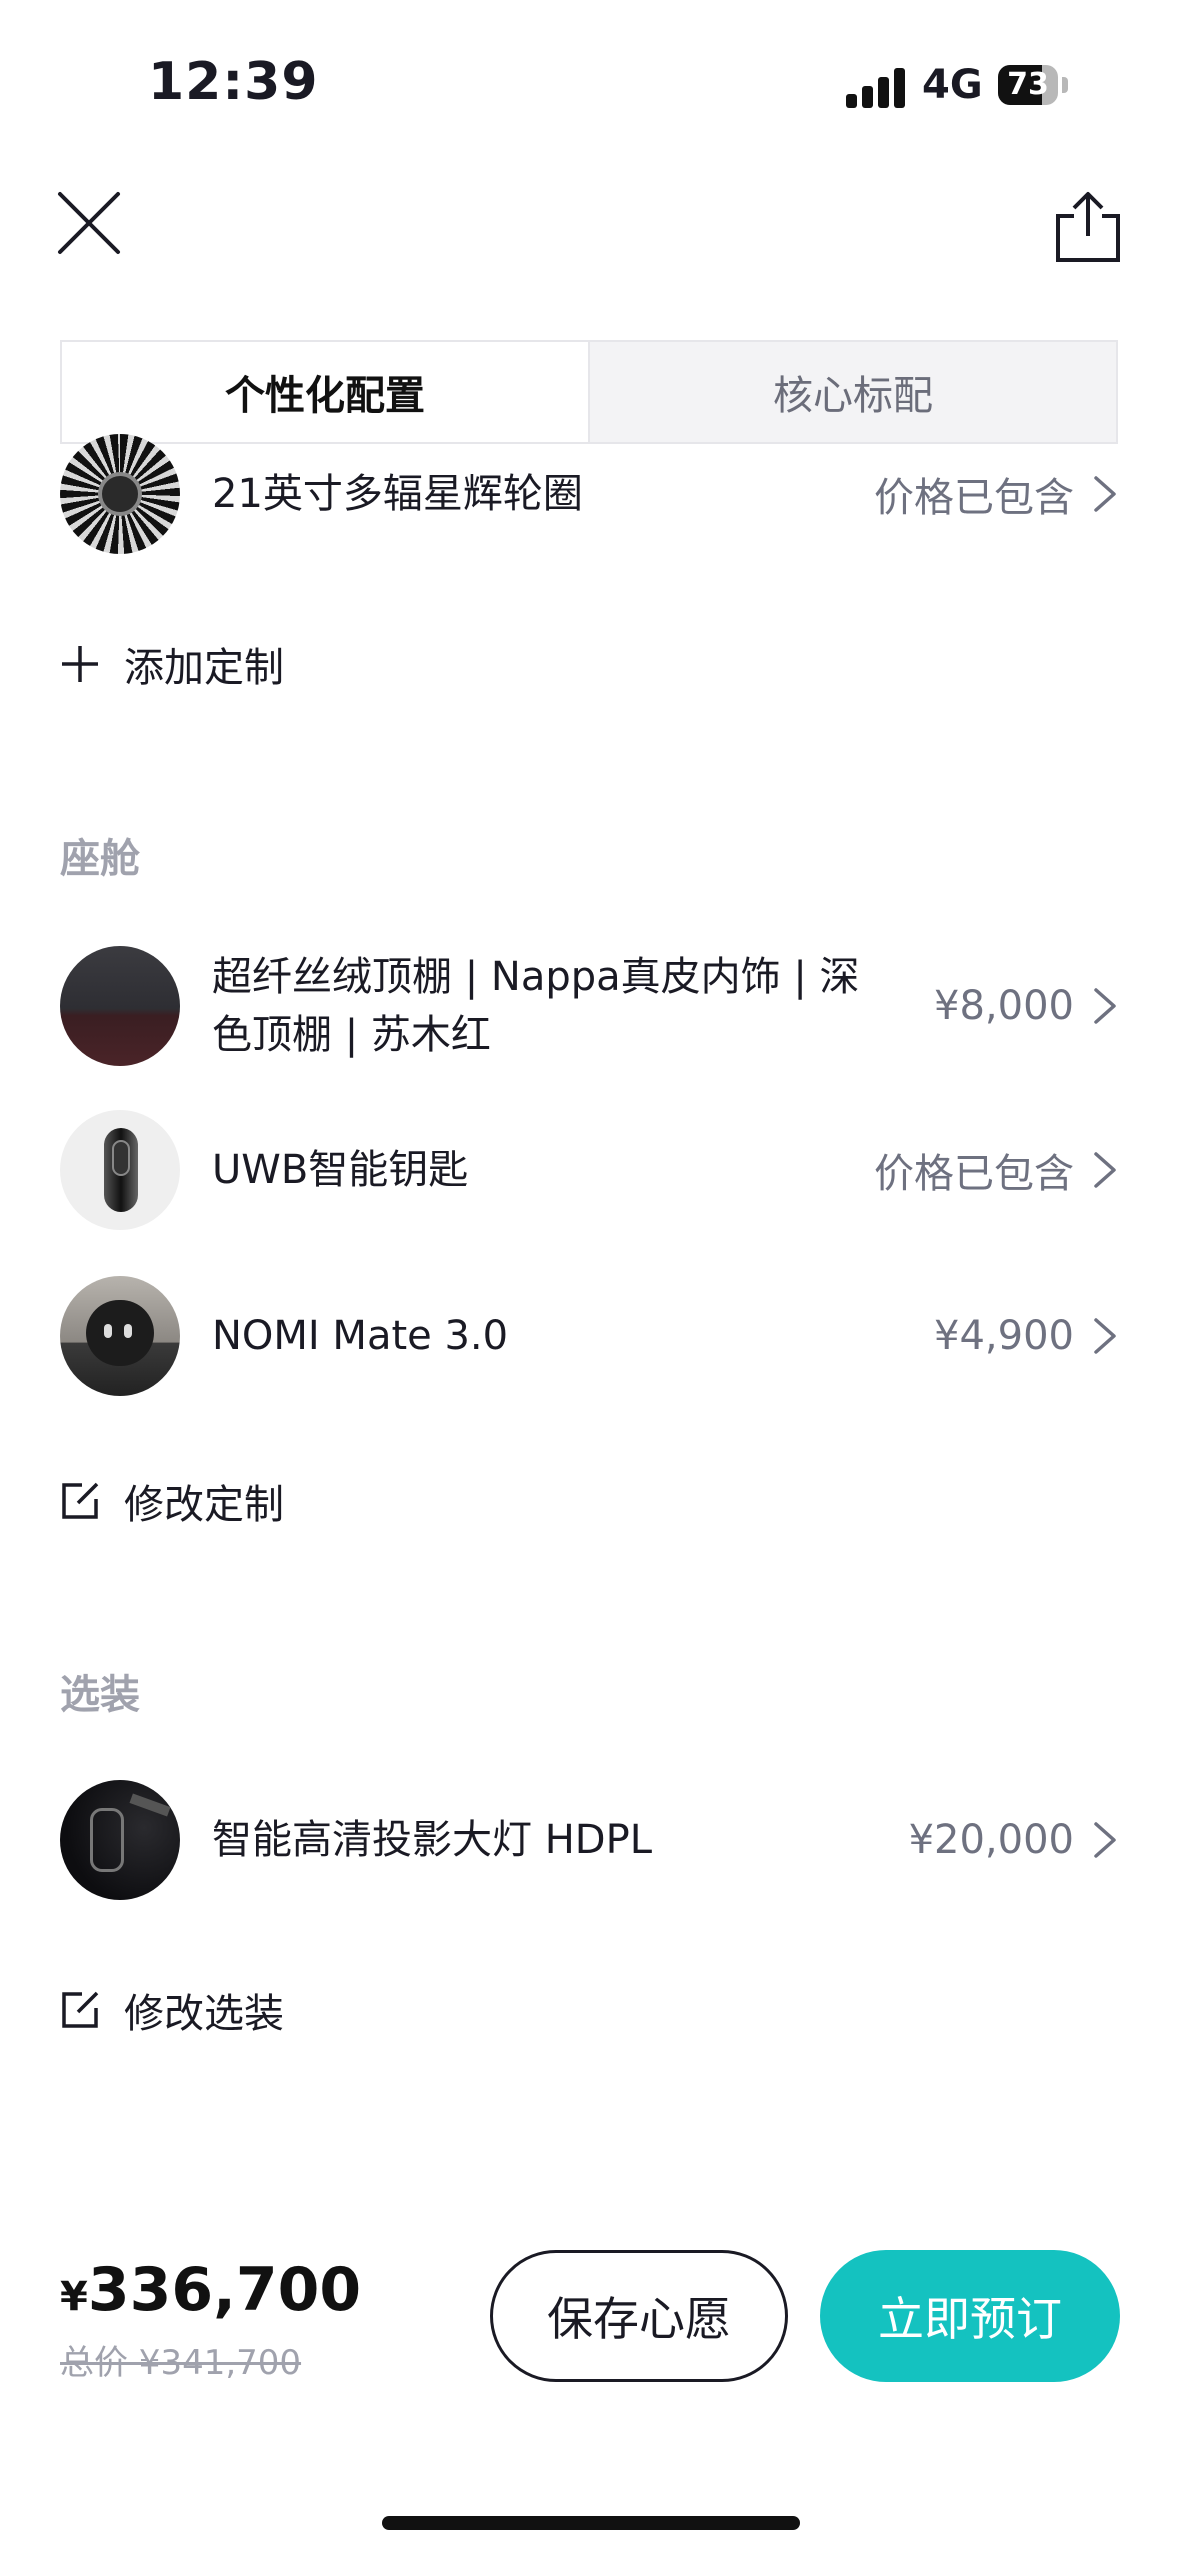 The image size is (1179, 2556). I want to click on save-wish-button: 保存心愿, so click(639, 2316).